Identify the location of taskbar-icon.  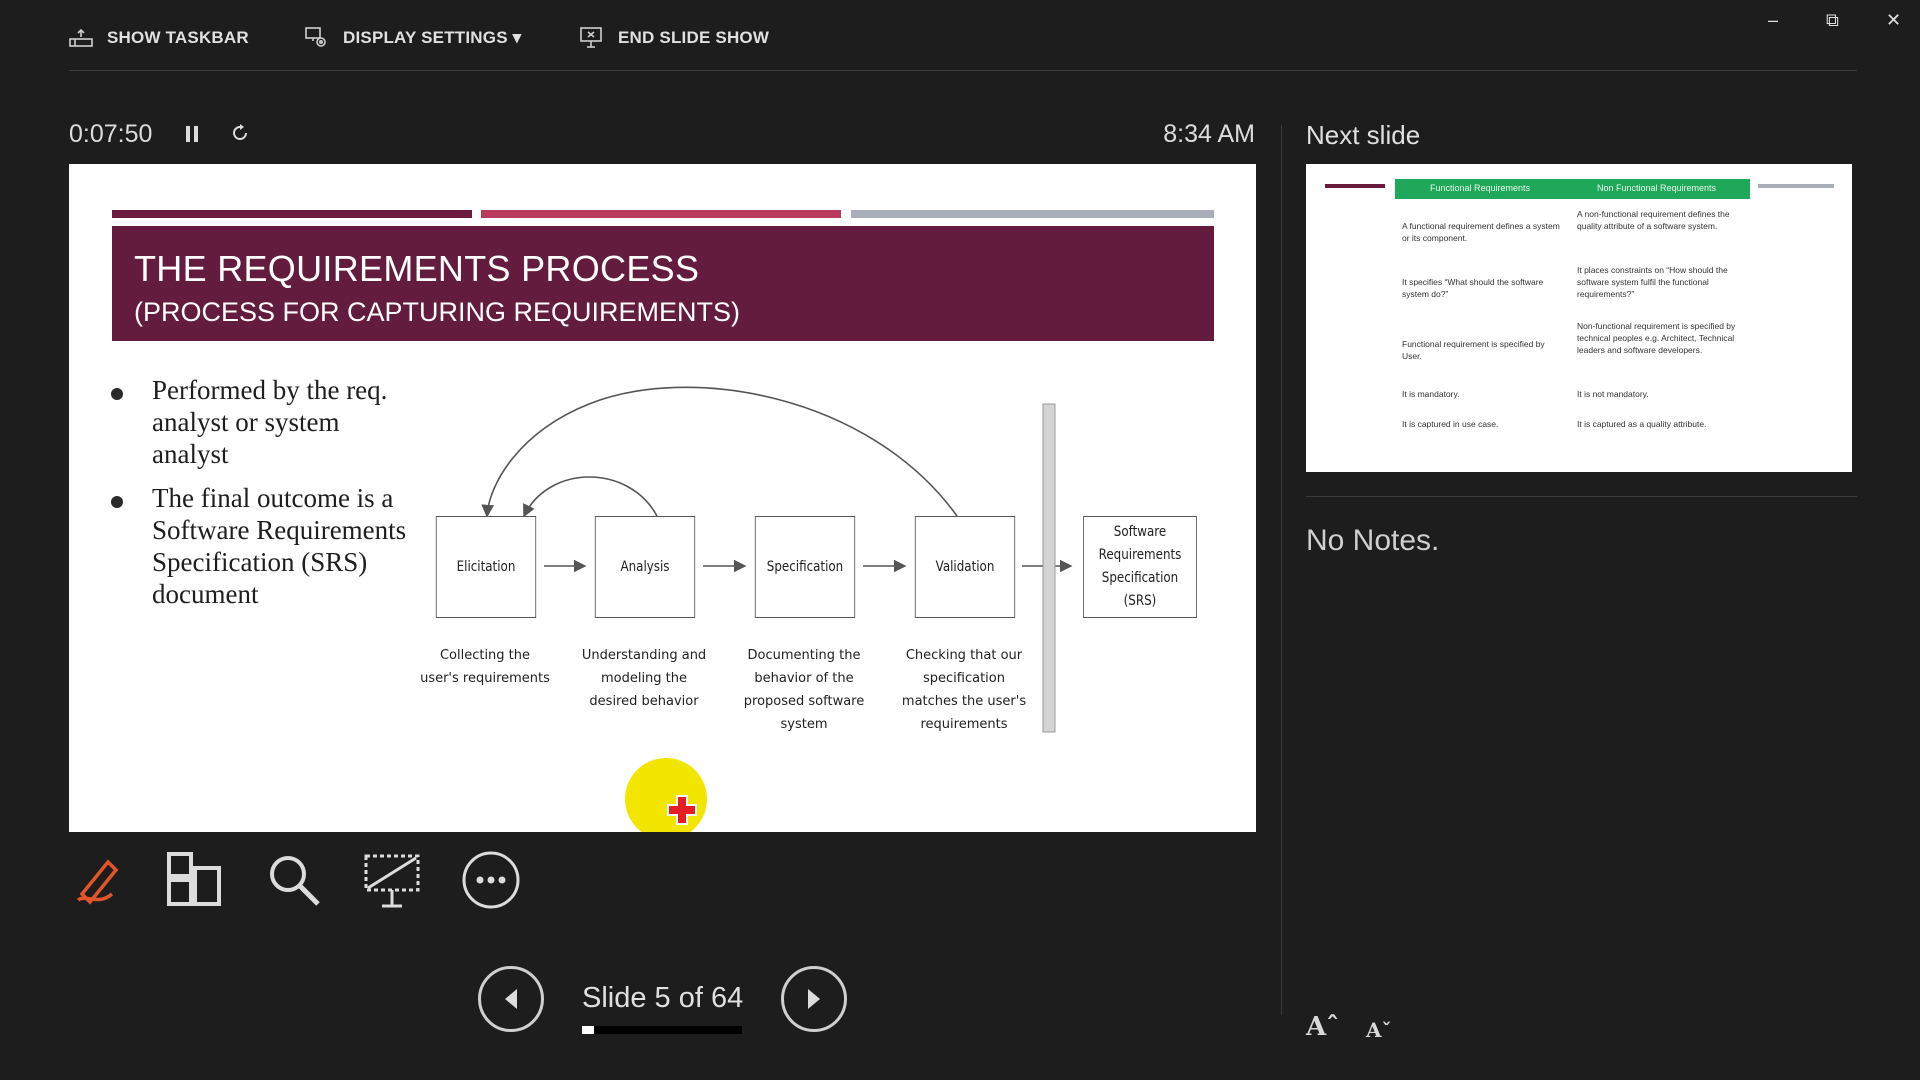
(81, 37).